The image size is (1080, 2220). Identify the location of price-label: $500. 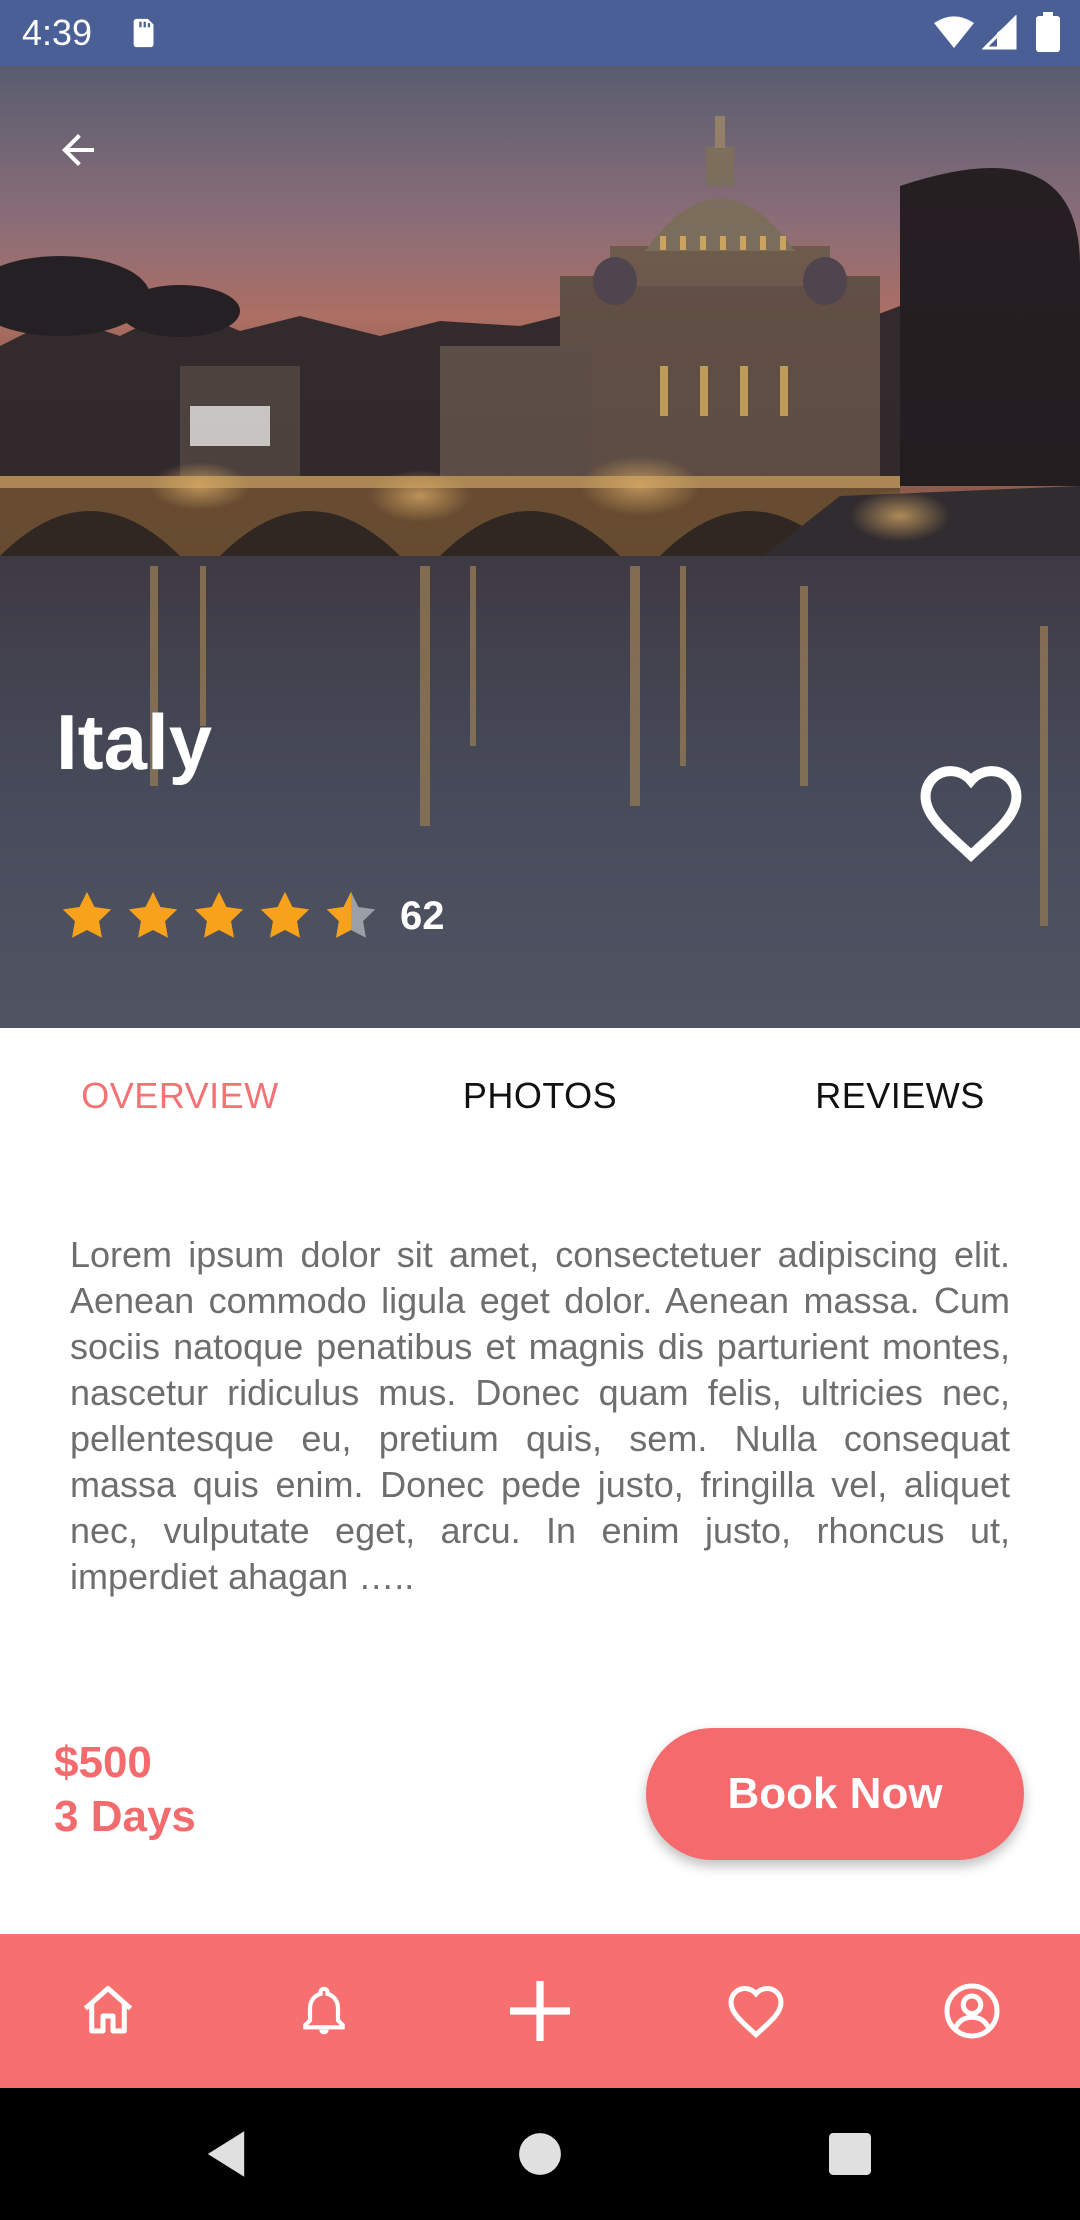
(103, 1762).